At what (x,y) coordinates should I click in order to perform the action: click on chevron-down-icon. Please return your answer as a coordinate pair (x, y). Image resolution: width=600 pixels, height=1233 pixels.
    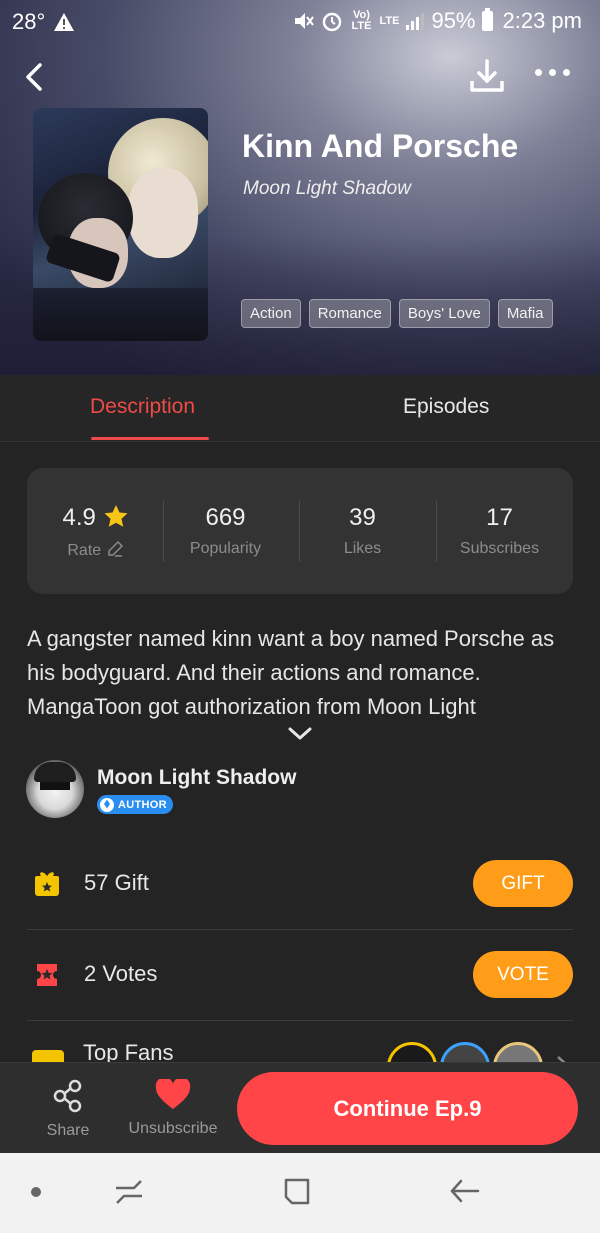
    Looking at the image, I should click on (300, 733).